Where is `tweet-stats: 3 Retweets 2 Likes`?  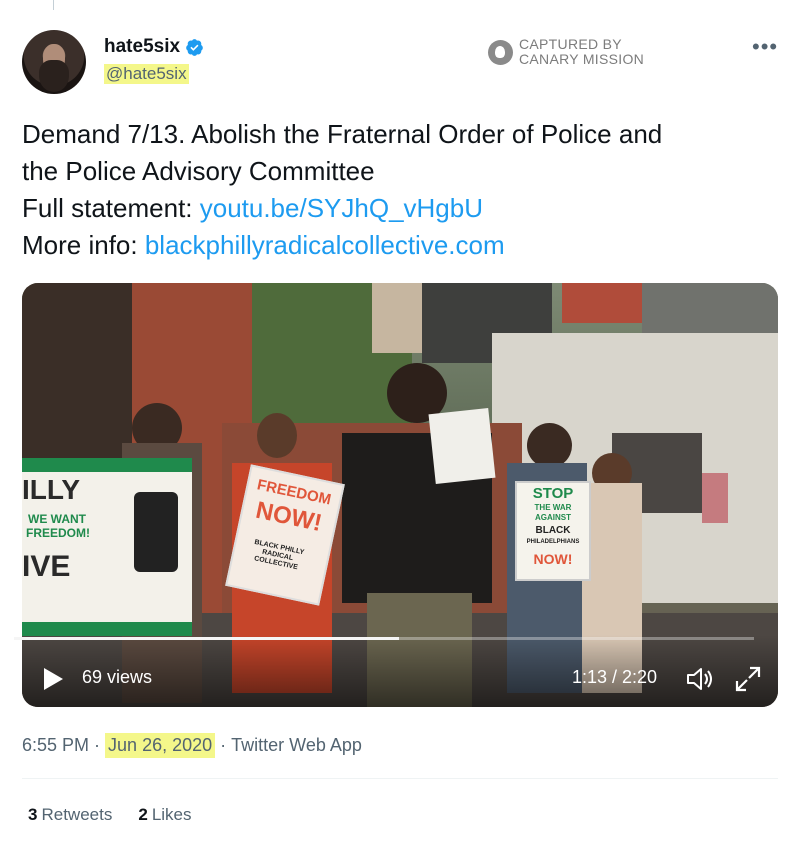
tweet-stats: 3 Retweets 2 Likes is located at coordinates (110, 815).